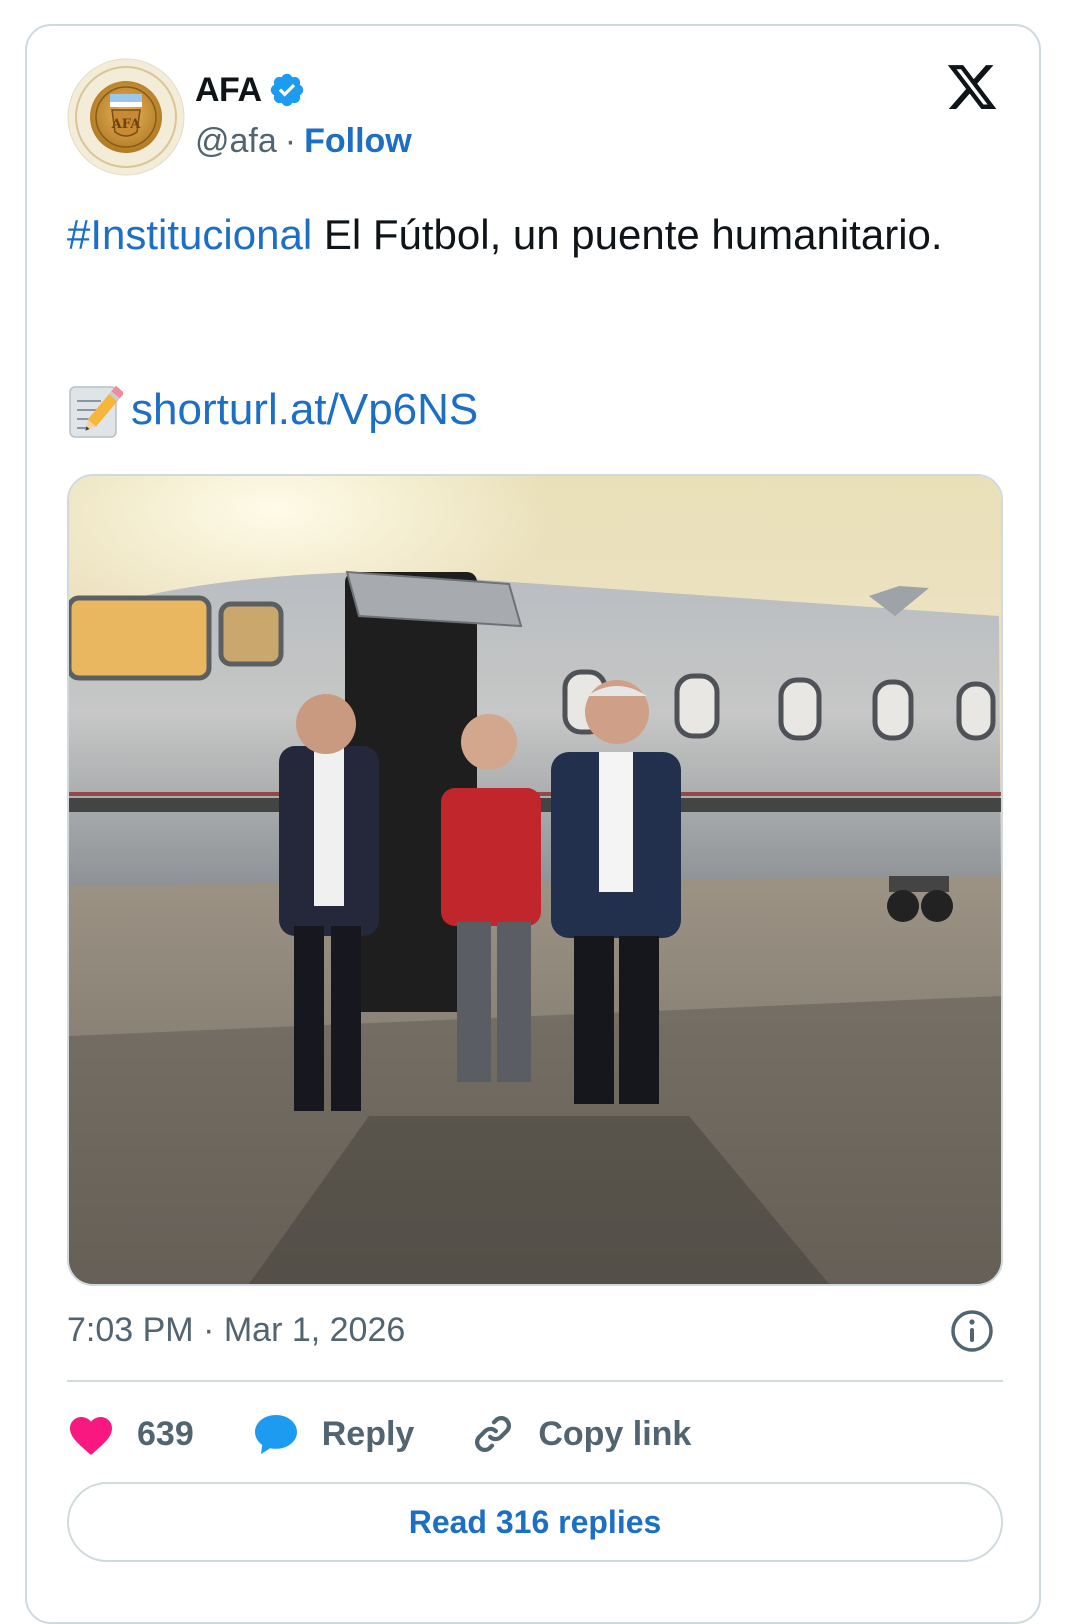 The image size is (1080, 1624). I want to click on heart-icon, so click(91, 1436).